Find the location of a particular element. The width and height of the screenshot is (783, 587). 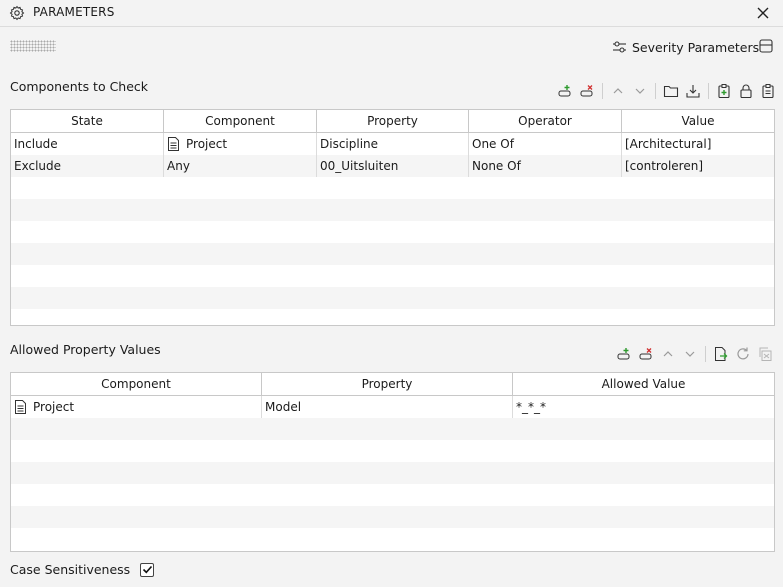

drag-handle is located at coordinates (33, 46).